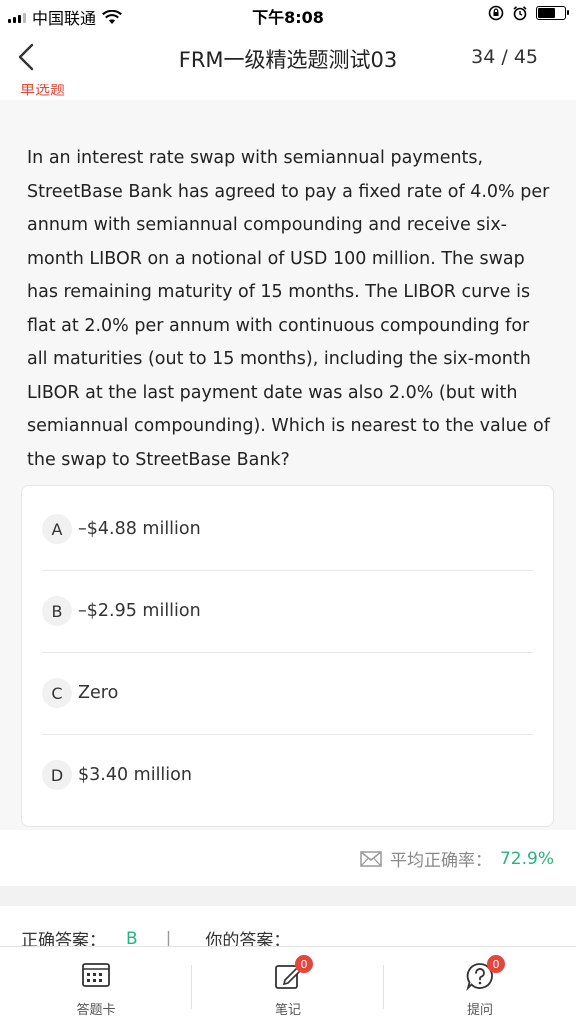  What do you see at coordinates (520, 13) in the screenshot?
I see `alarm-icon` at bounding box center [520, 13].